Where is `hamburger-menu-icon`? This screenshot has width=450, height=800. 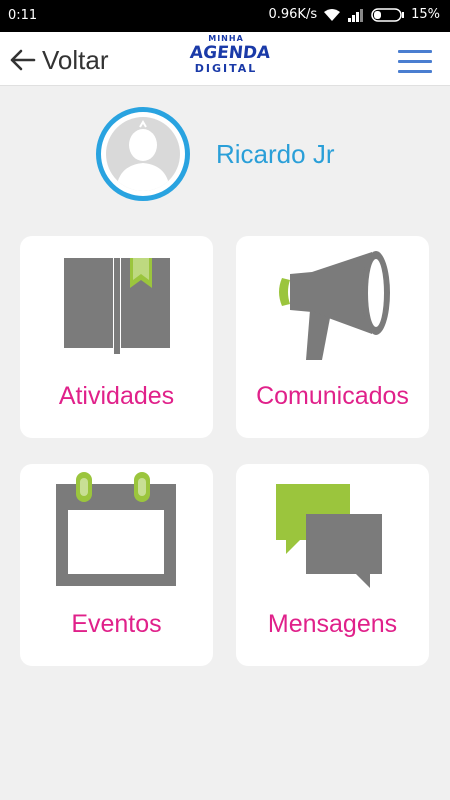 hamburger-menu-icon is located at coordinates (415, 62).